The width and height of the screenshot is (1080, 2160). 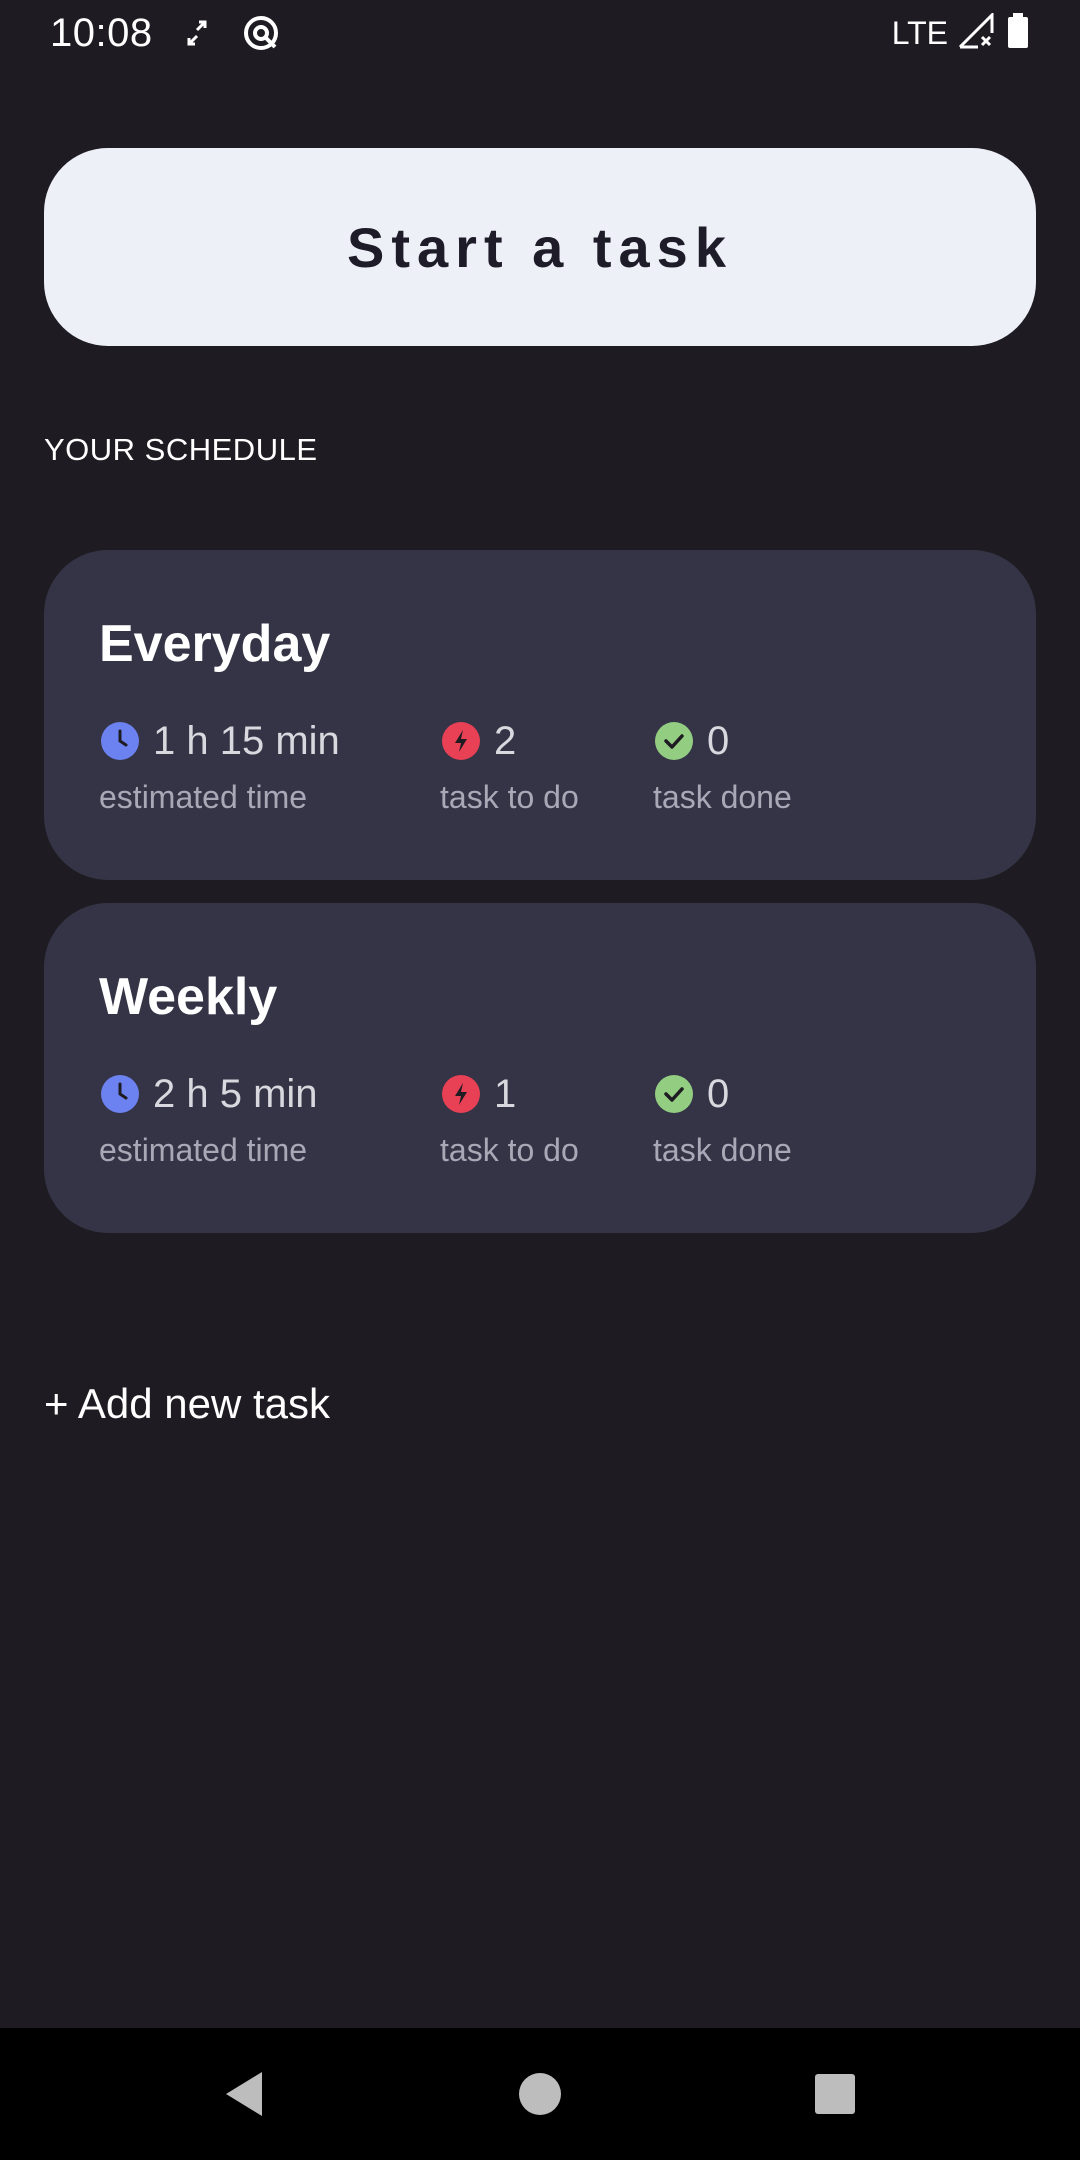 What do you see at coordinates (509, 765) in the screenshot?
I see `tasks-to-do-stat: 2 task to do` at bounding box center [509, 765].